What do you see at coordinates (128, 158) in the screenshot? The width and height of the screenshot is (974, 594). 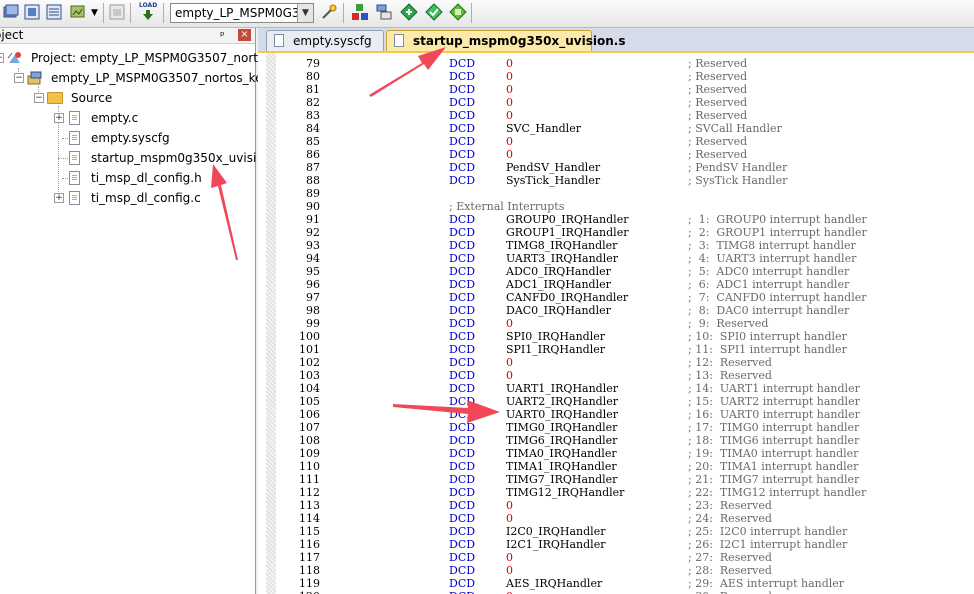 I see `tree-item-file: startup_mspm0g350x_uvision.s` at bounding box center [128, 158].